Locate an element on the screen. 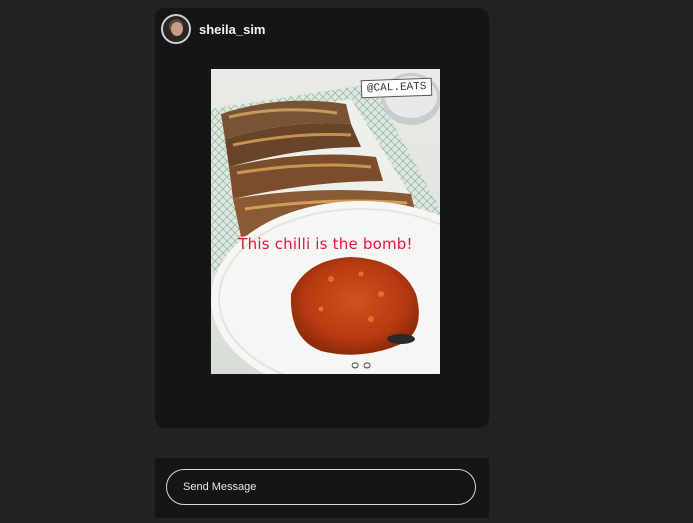  avatar-face is located at coordinates (177, 29).